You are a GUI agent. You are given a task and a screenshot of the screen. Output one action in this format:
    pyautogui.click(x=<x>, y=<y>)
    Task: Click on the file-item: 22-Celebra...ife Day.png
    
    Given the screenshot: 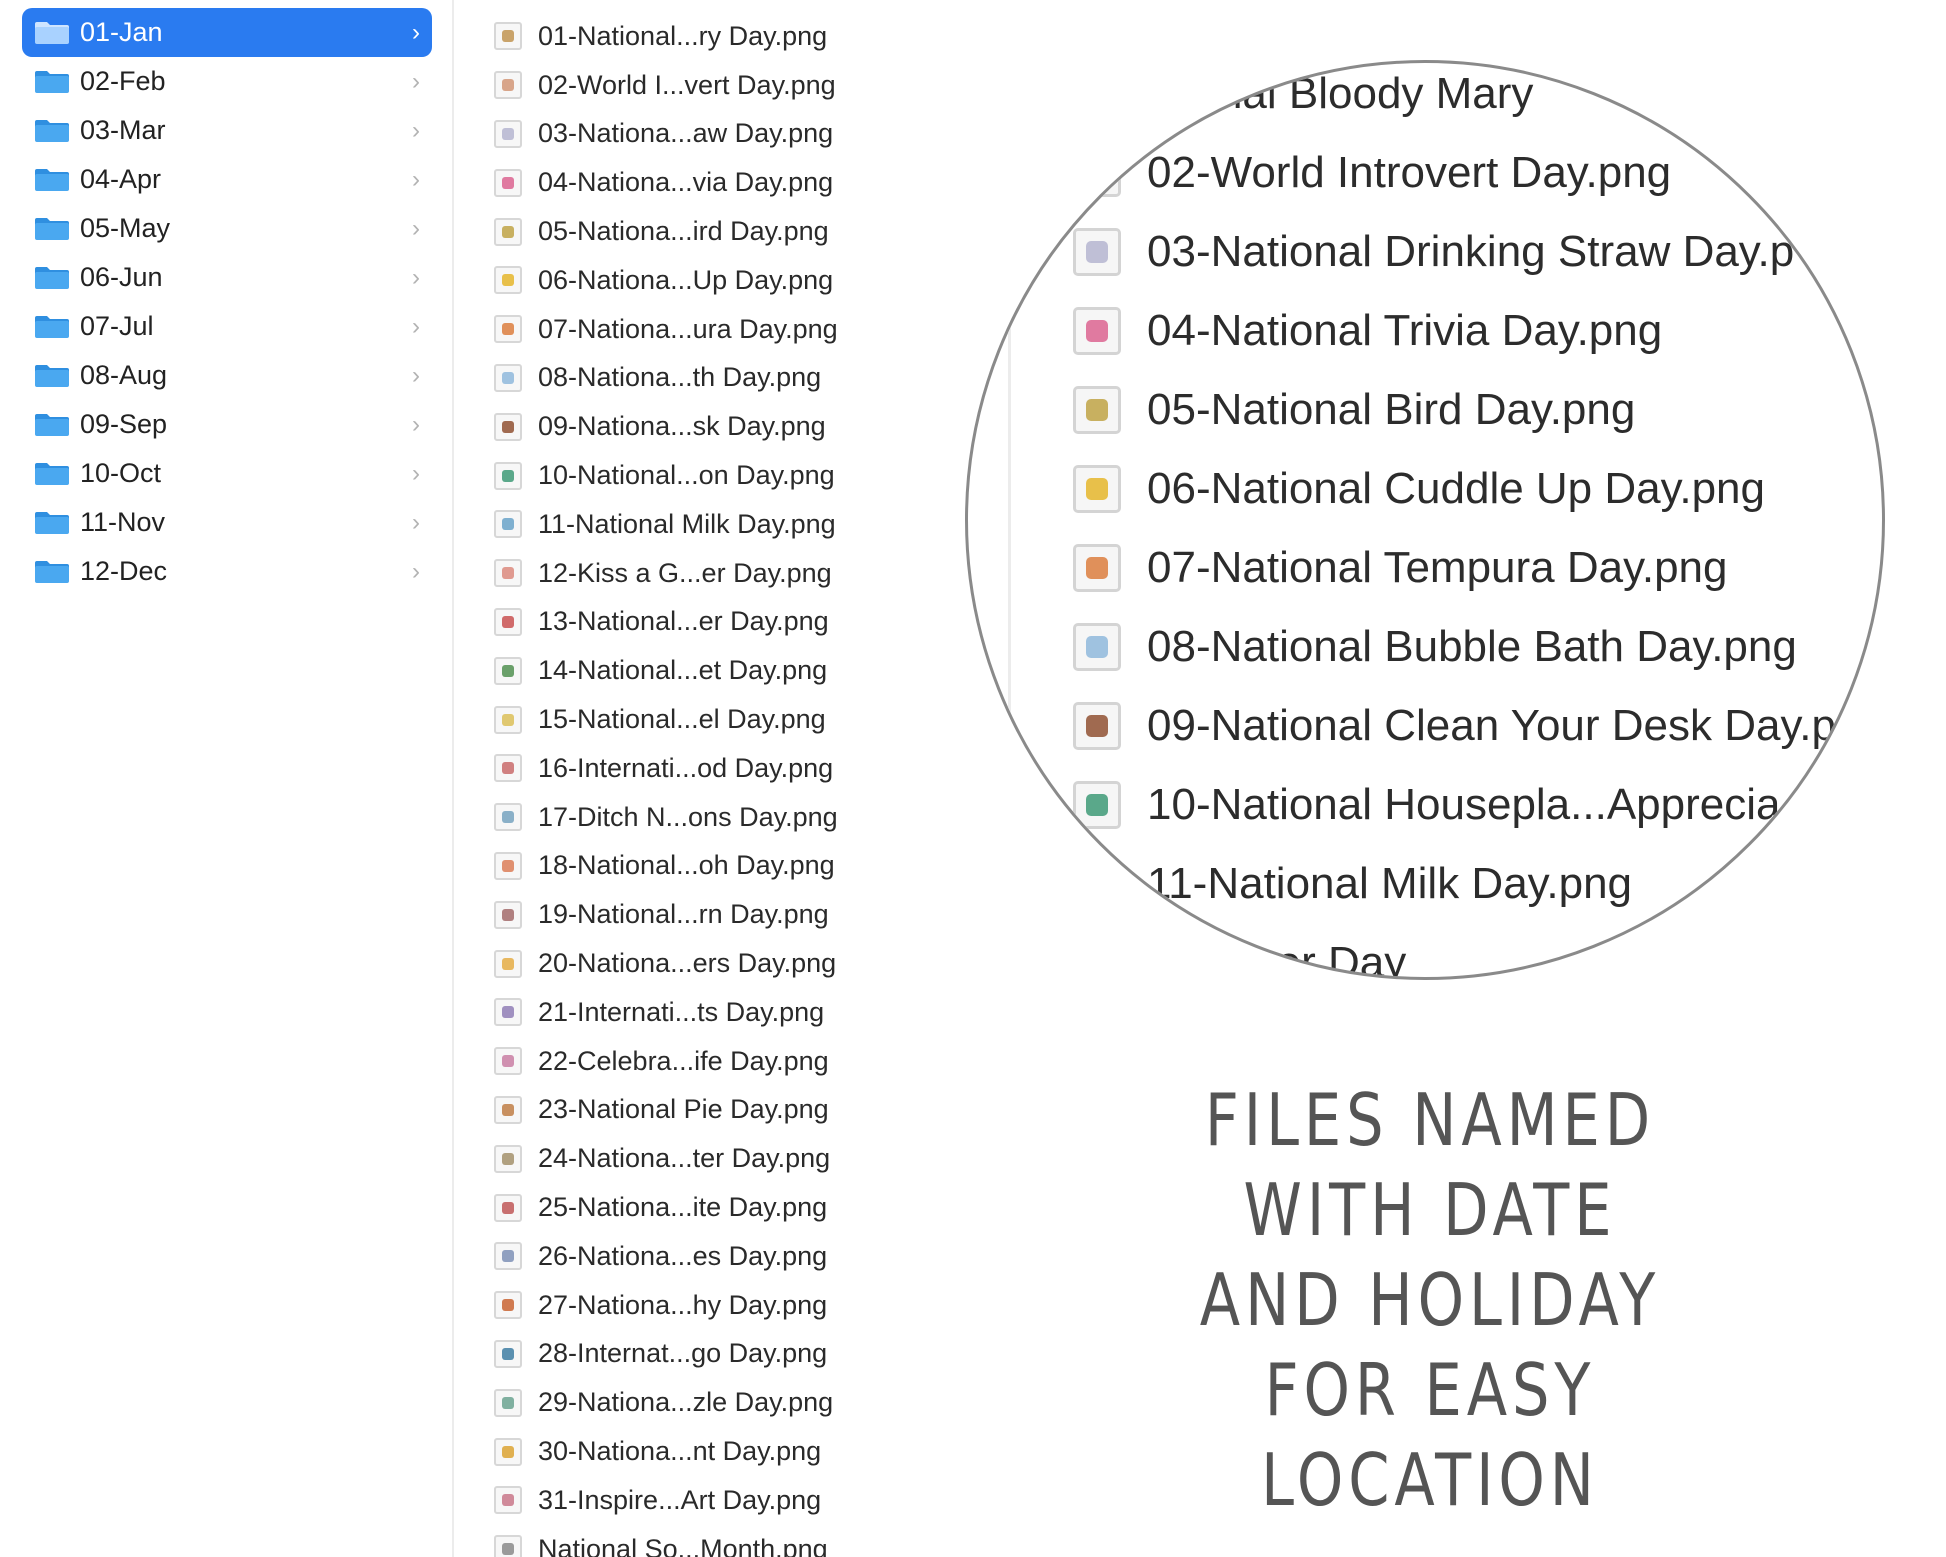 What is the action you would take?
    pyautogui.click(x=709, y=1061)
    